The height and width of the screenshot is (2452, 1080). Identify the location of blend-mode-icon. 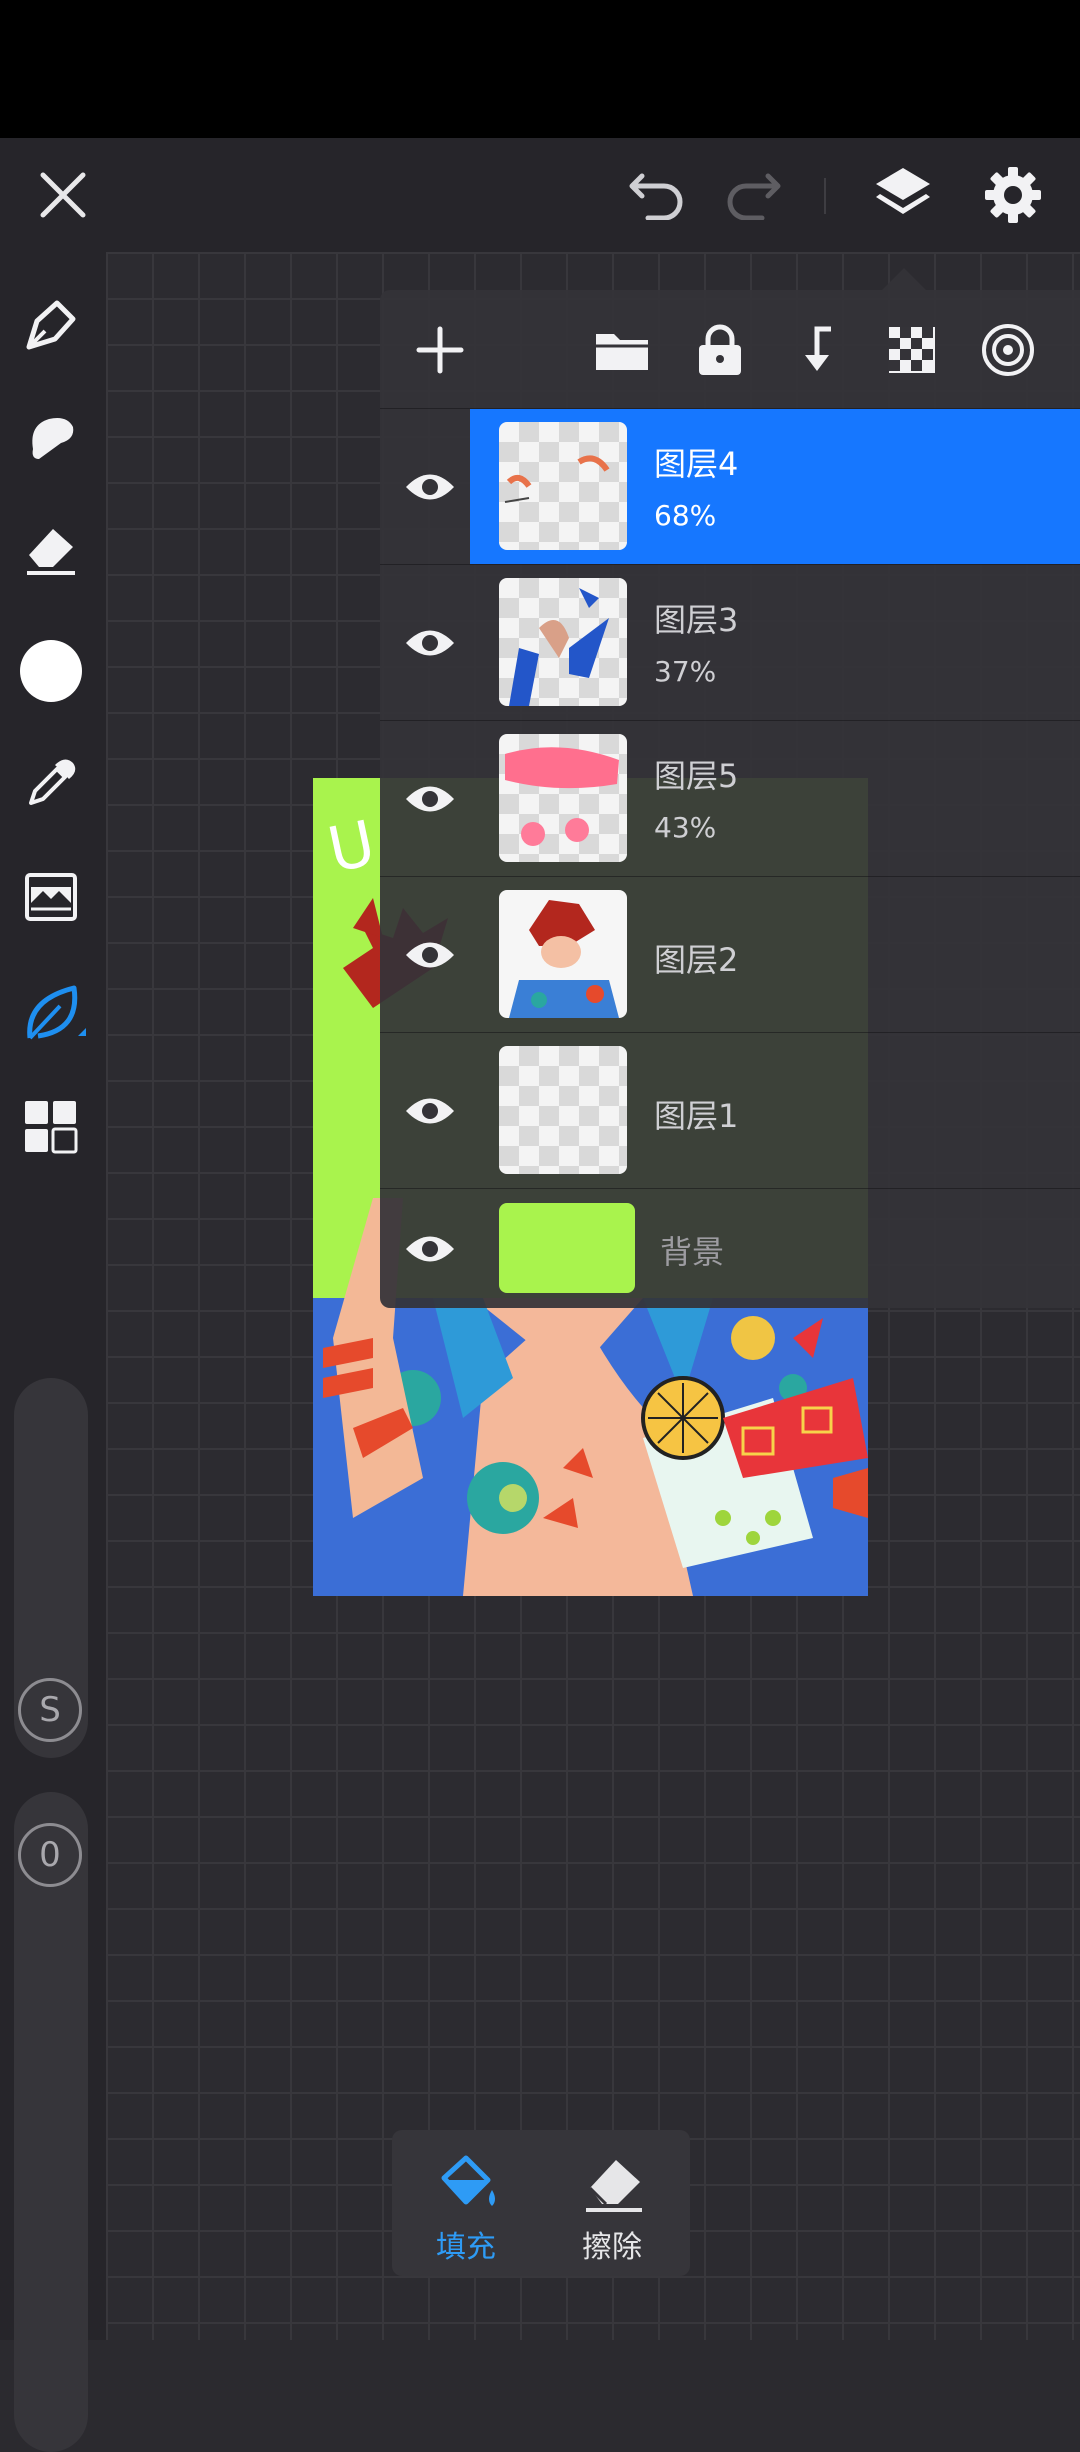
(1008, 350).